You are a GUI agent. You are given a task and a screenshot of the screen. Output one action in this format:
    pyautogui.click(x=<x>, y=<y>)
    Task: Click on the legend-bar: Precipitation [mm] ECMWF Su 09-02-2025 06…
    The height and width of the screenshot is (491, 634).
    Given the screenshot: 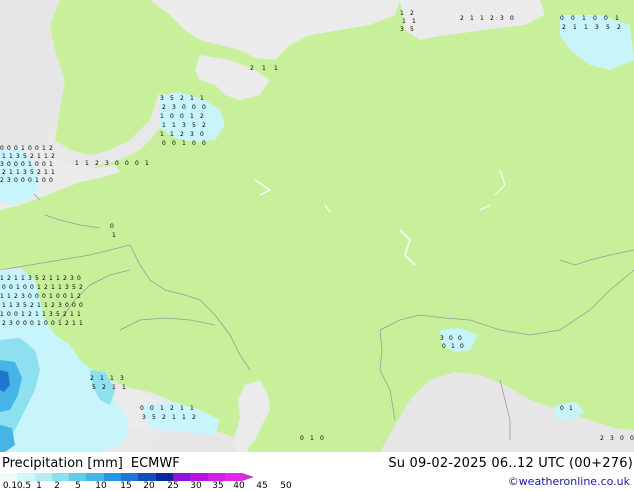 What is the action you would take?
    pyautogui.click(x=317, y=471)
    